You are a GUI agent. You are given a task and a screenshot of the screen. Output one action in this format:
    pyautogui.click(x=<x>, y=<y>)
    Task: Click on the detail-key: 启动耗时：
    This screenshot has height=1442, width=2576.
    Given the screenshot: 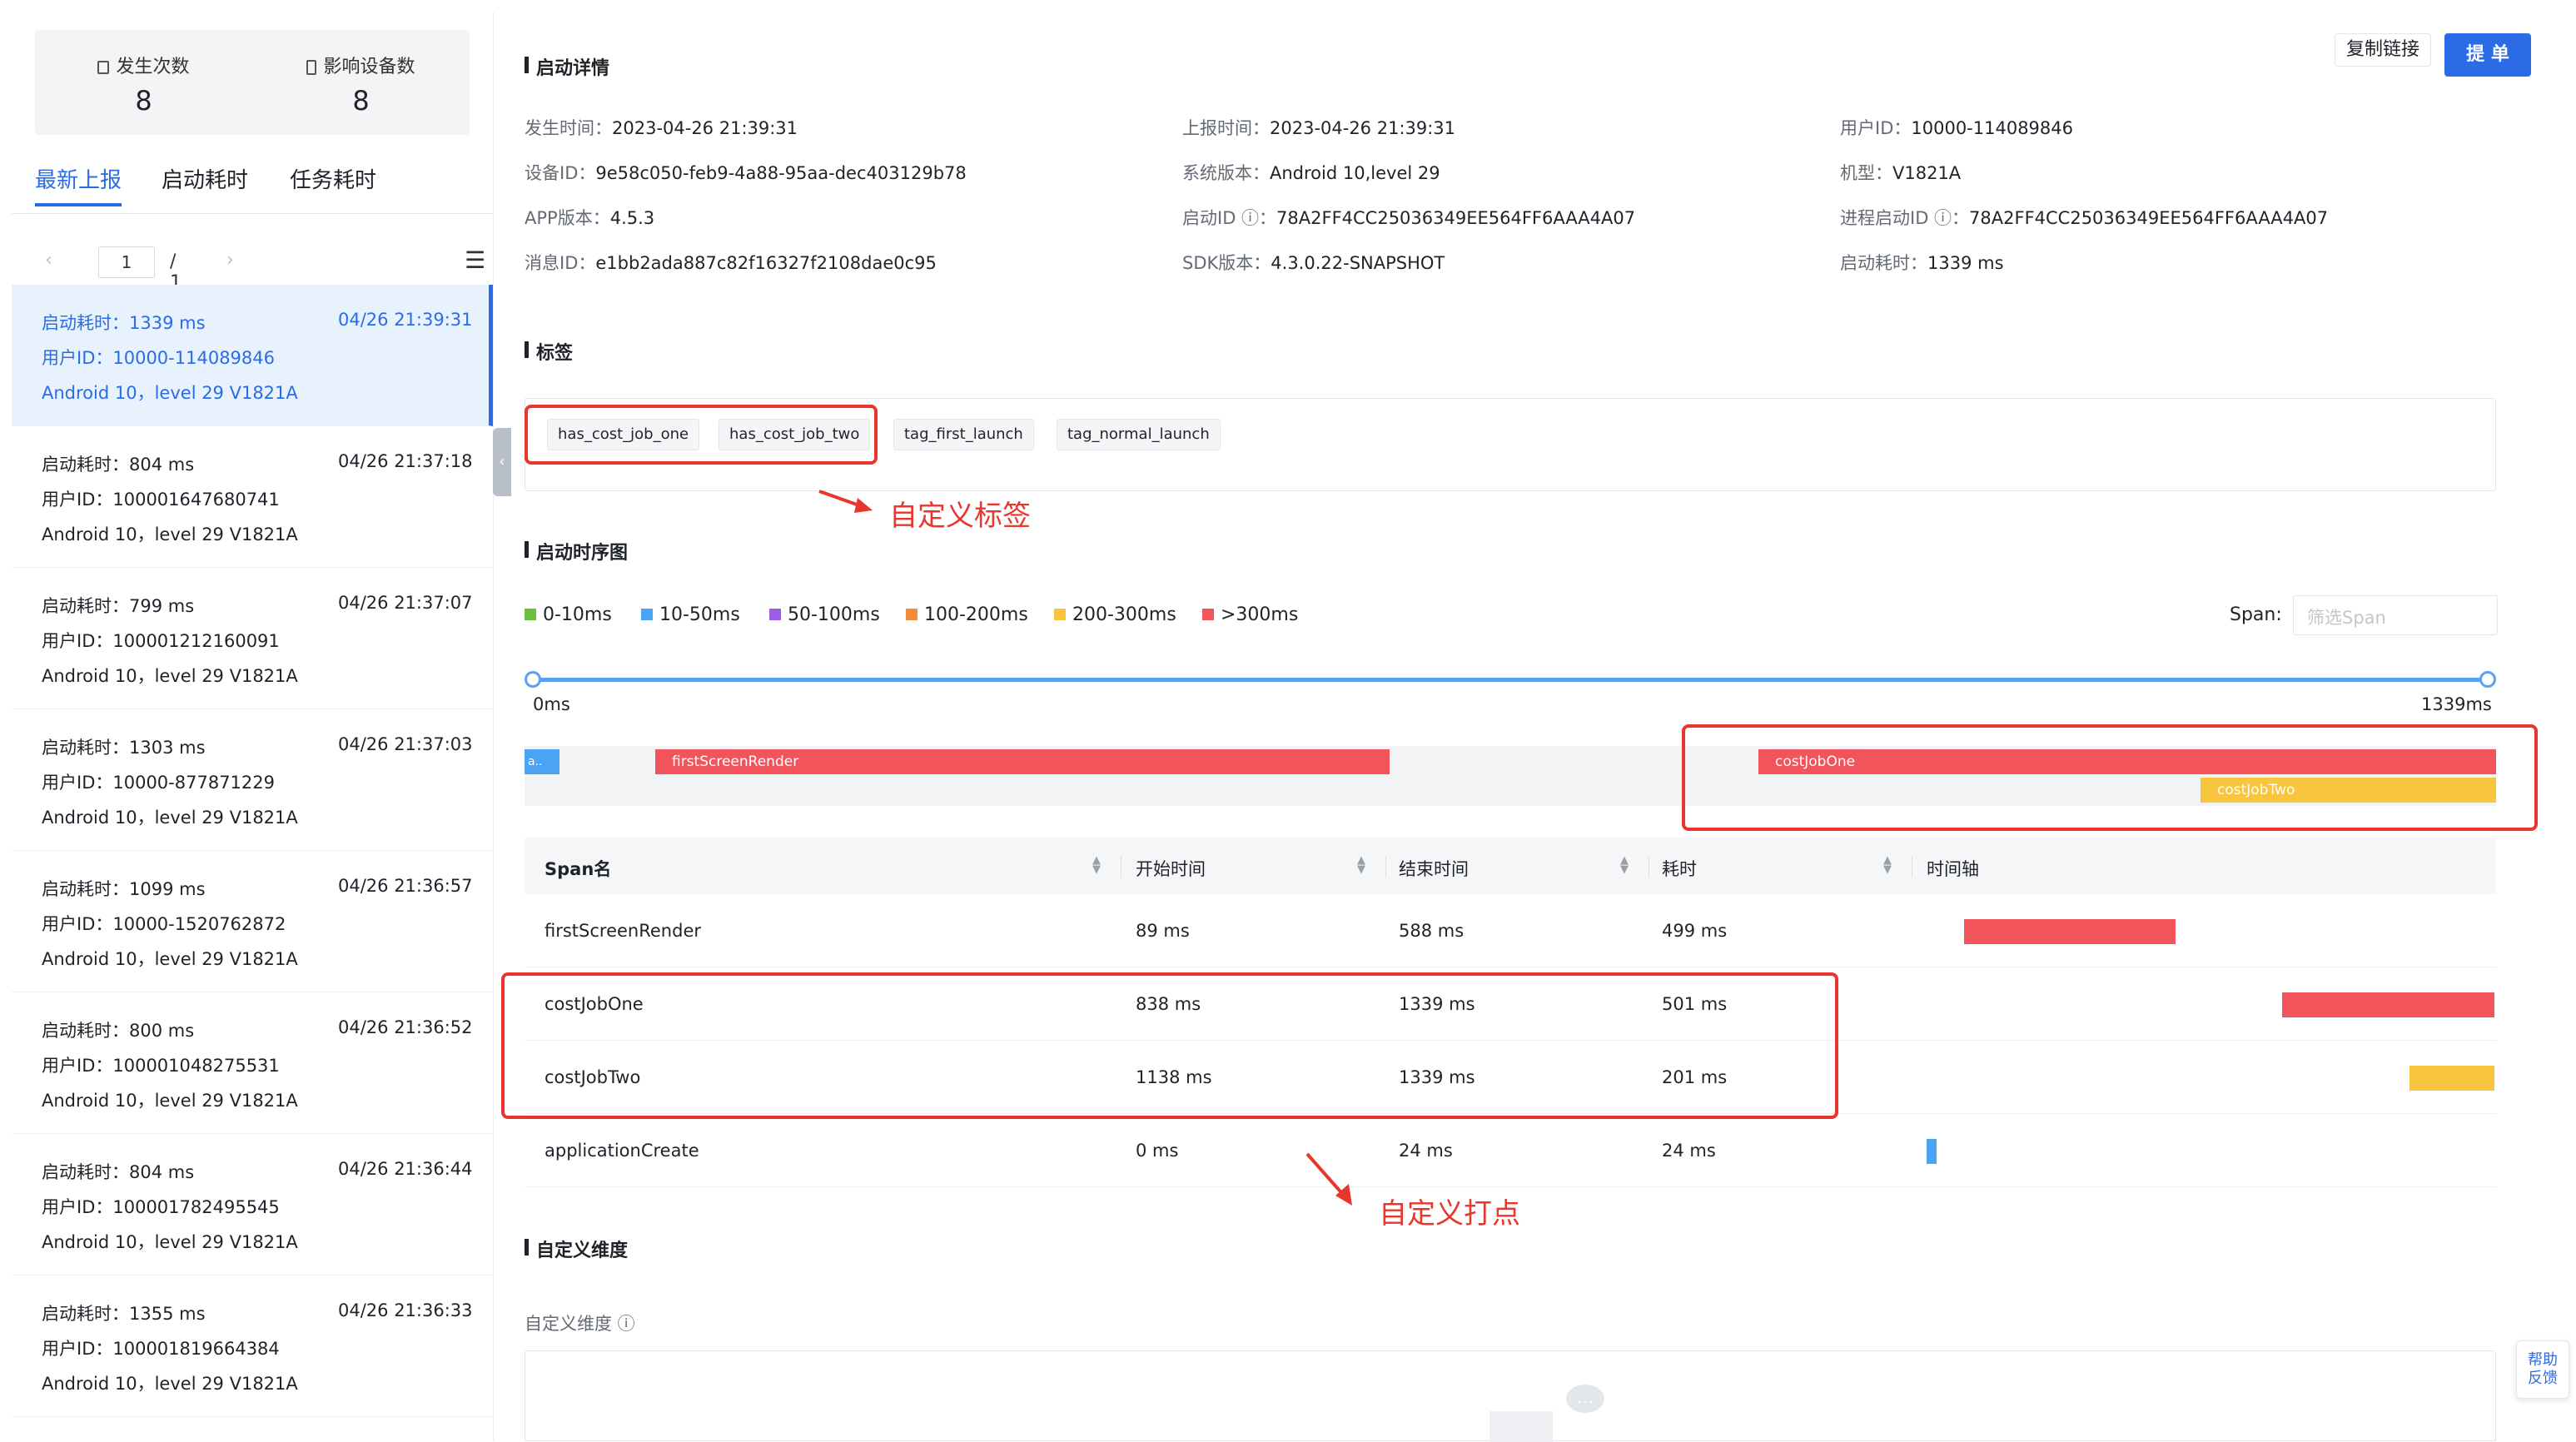 What is the action you would take?
    pyautogui.click(x=1883, y=263)
    